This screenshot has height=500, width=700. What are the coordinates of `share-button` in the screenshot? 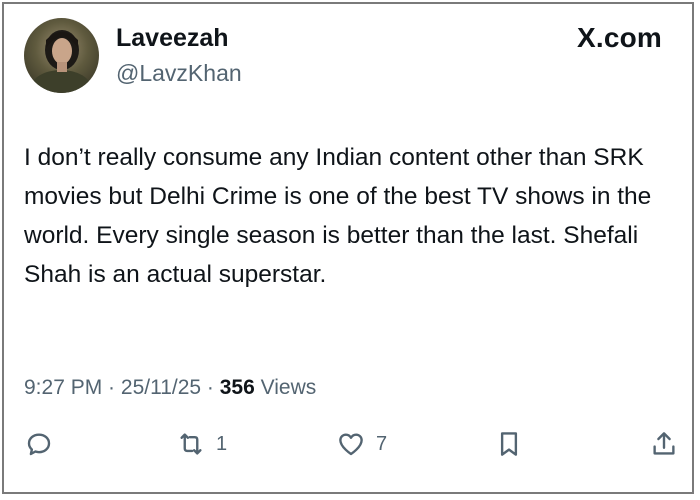 It's located at (664, 444).